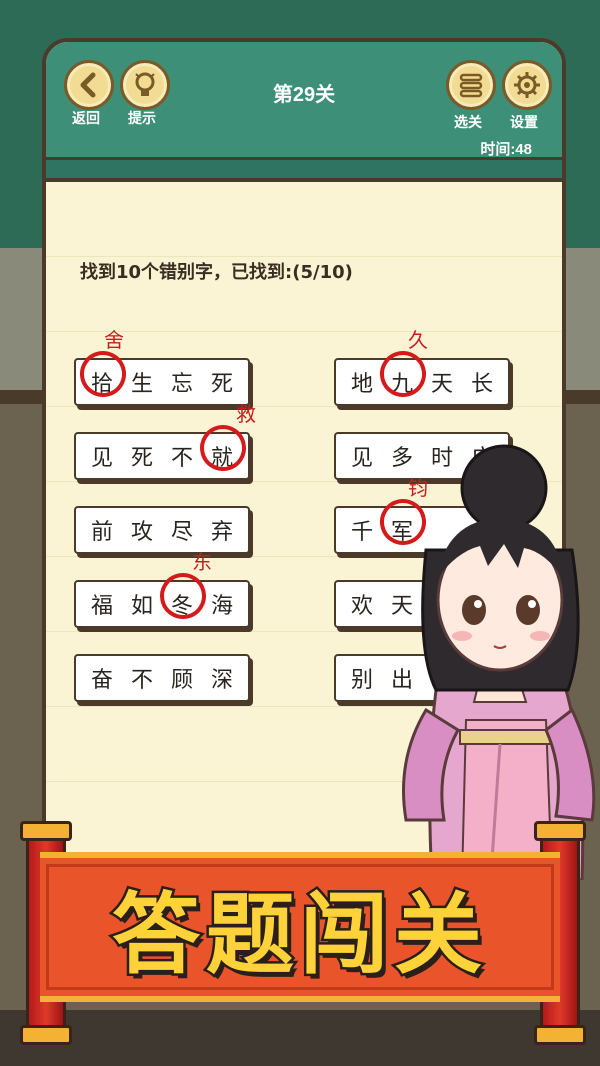 This screenshot has height=1066, width=600. I want to click on background-bottom, so click(300, 1038).